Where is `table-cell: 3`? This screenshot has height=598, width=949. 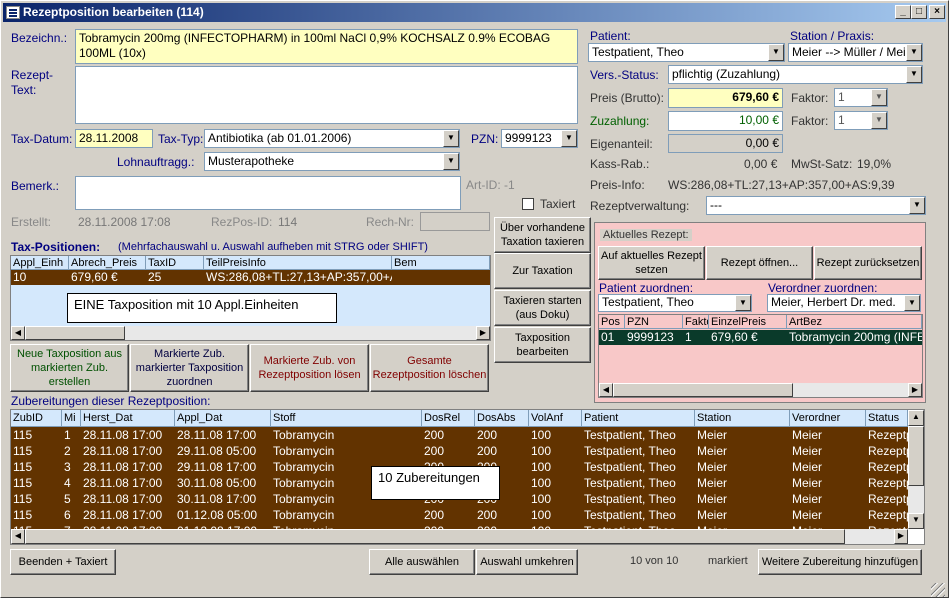 table-cell: 3 is located at coordinates (67, 467).